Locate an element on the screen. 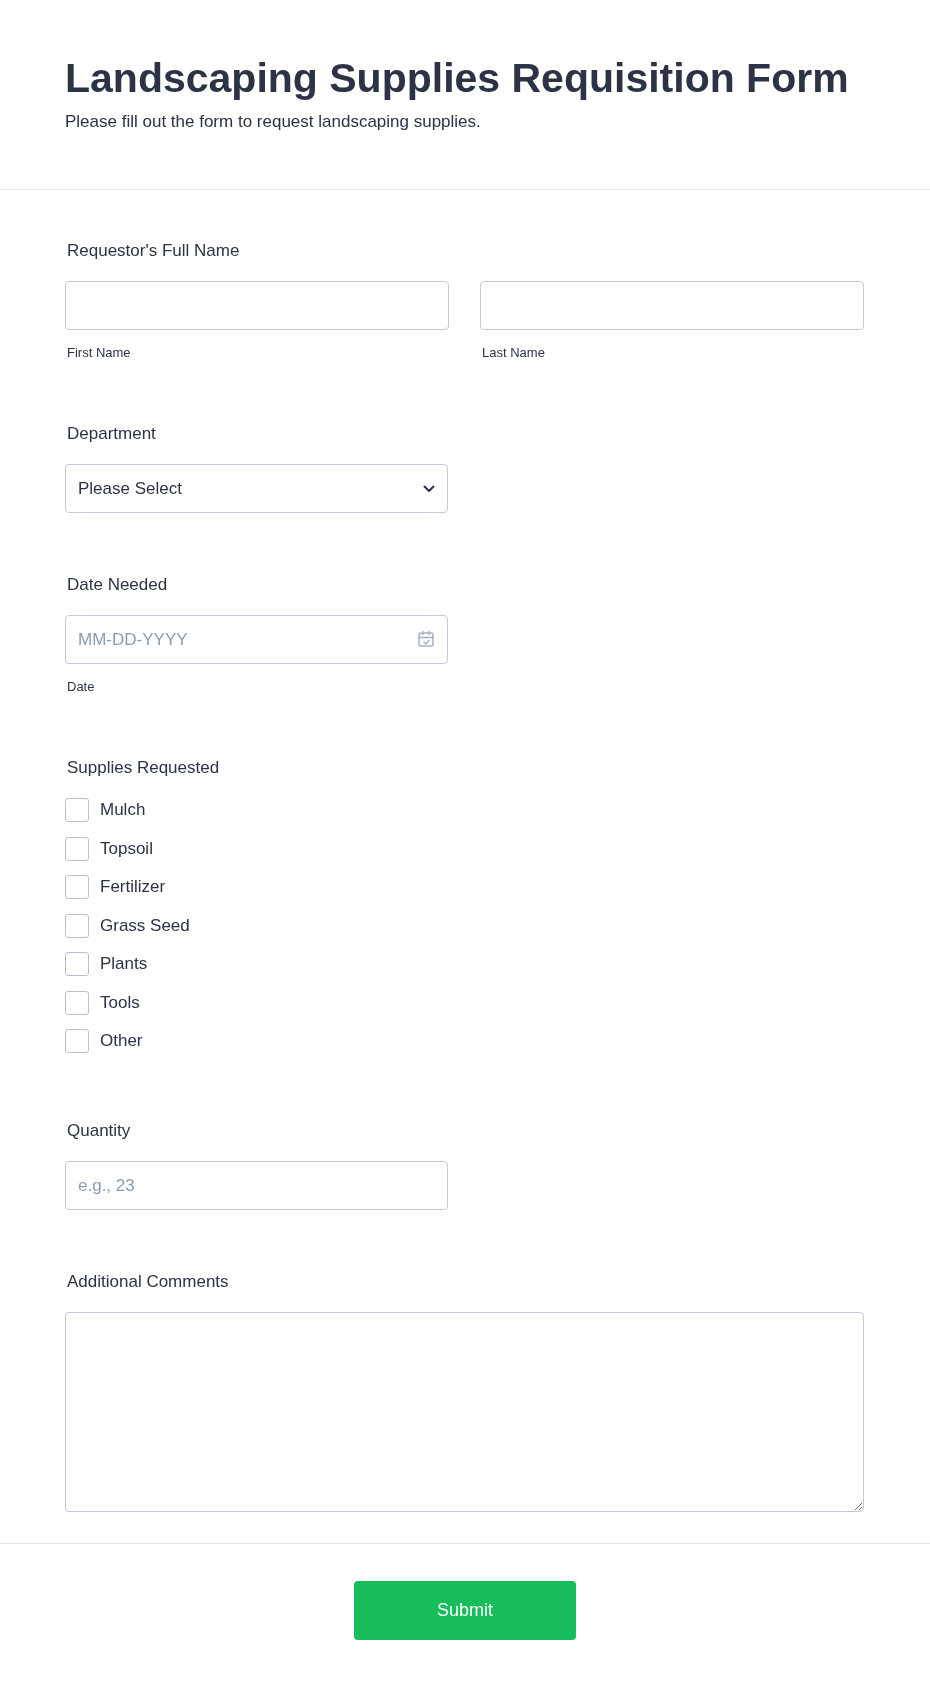 This screenshot has height=1689, width=930. calendar-icon is located at coordinates (426, 639).